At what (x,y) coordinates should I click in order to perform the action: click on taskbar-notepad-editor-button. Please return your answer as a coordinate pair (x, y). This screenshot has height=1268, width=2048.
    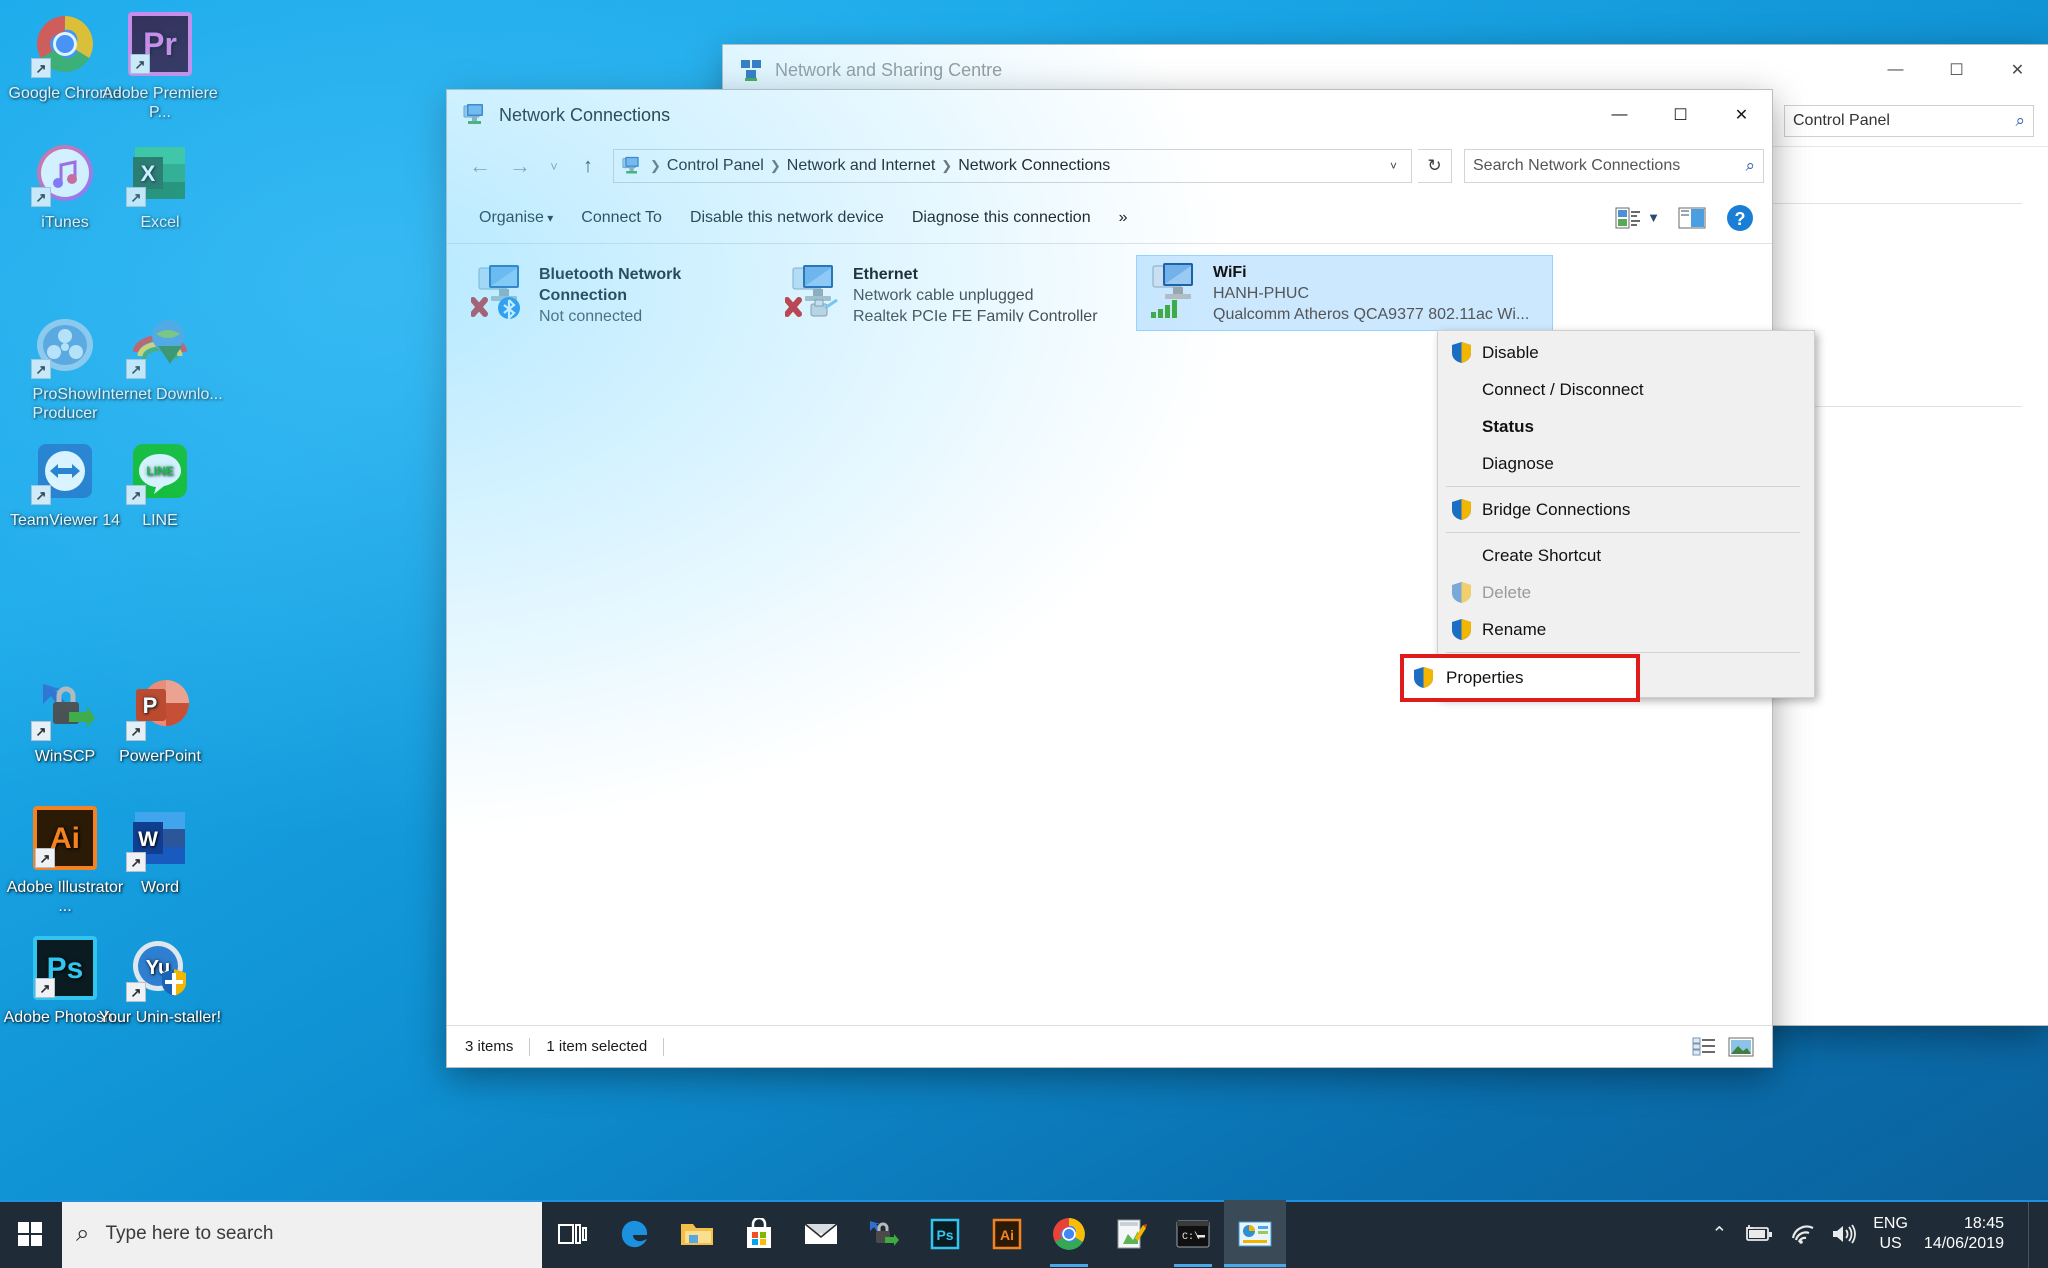
    Looking at the image, I should click on (1131, 1234).